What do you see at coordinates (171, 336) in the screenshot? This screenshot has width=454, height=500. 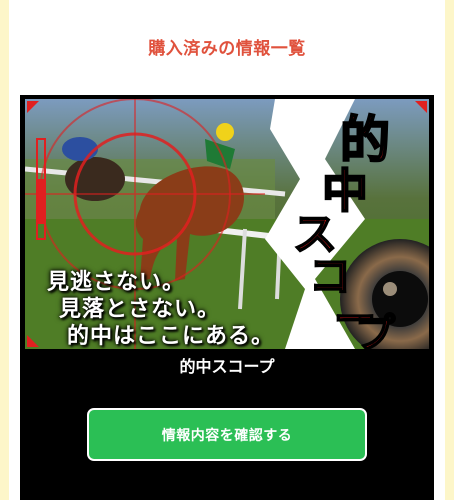 I see `banner-catch-line-3: 的中はここにある。` at bounding box center [171, 336].